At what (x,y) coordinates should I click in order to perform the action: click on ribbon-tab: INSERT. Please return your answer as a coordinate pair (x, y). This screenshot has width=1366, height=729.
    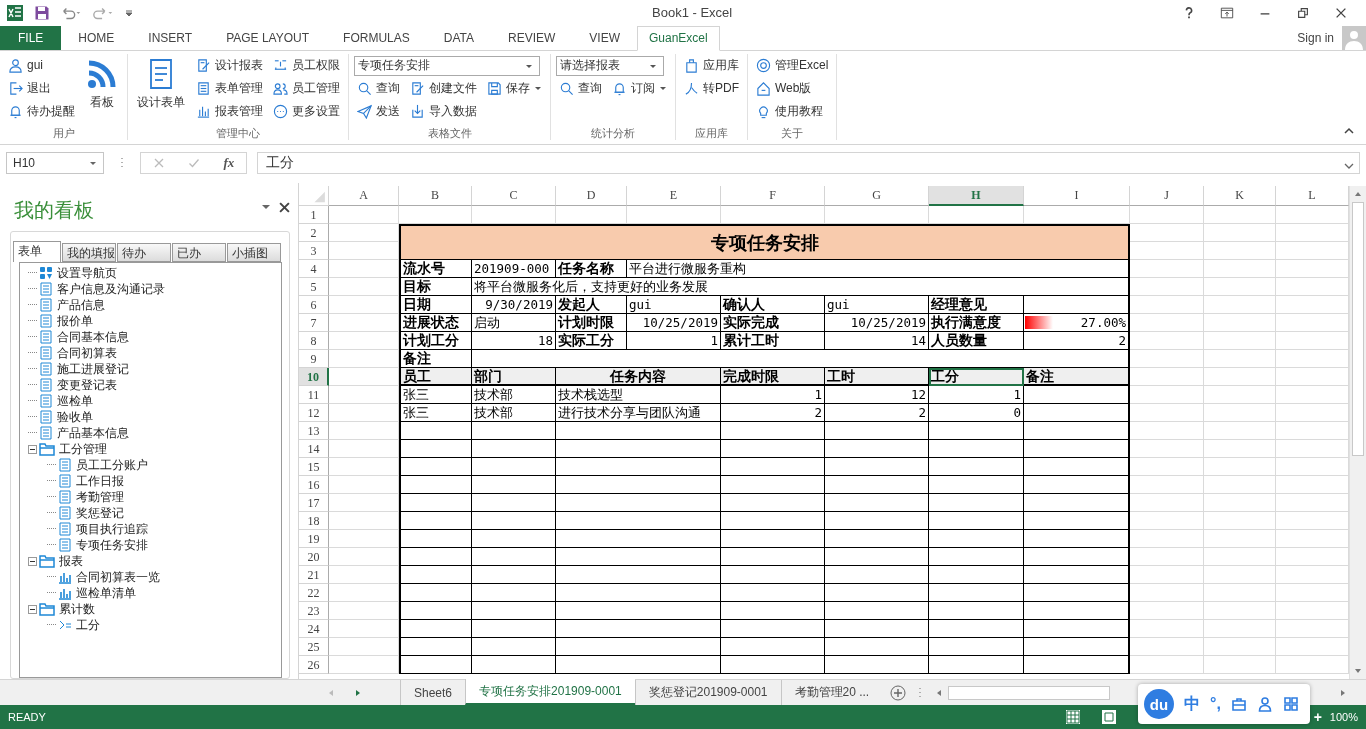
    Looking at the image, I should click on (170, 37).